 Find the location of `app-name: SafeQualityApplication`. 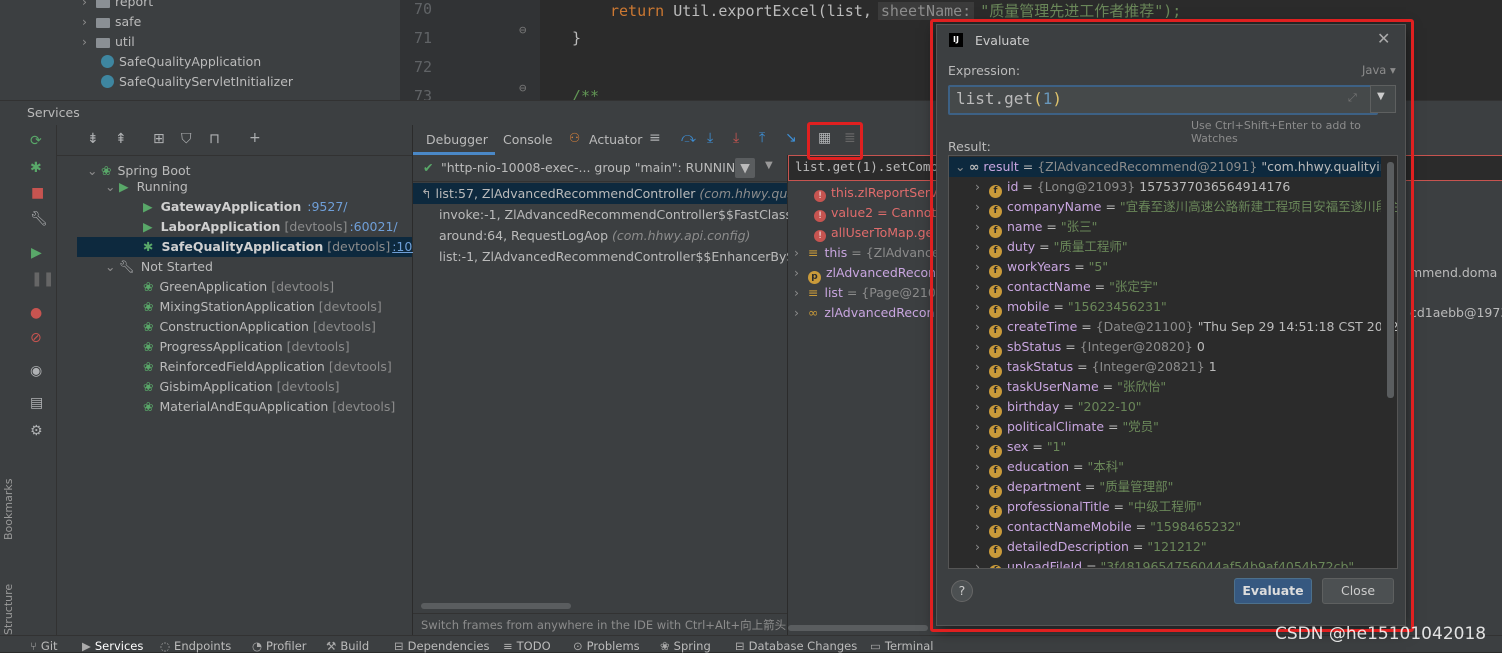

app-name: SafeQualityApplication is located at coordinates (242, 246).